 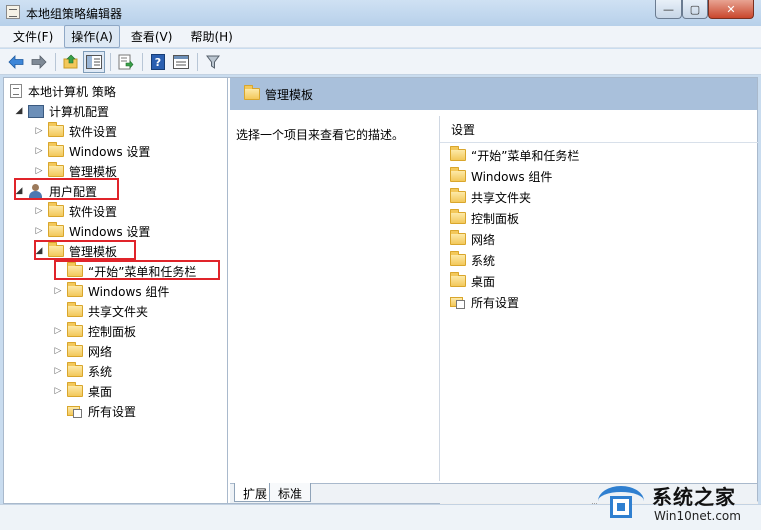 I want to click on tree-item-shared-folders: 共享文件夹, so click(x=100, y=311).